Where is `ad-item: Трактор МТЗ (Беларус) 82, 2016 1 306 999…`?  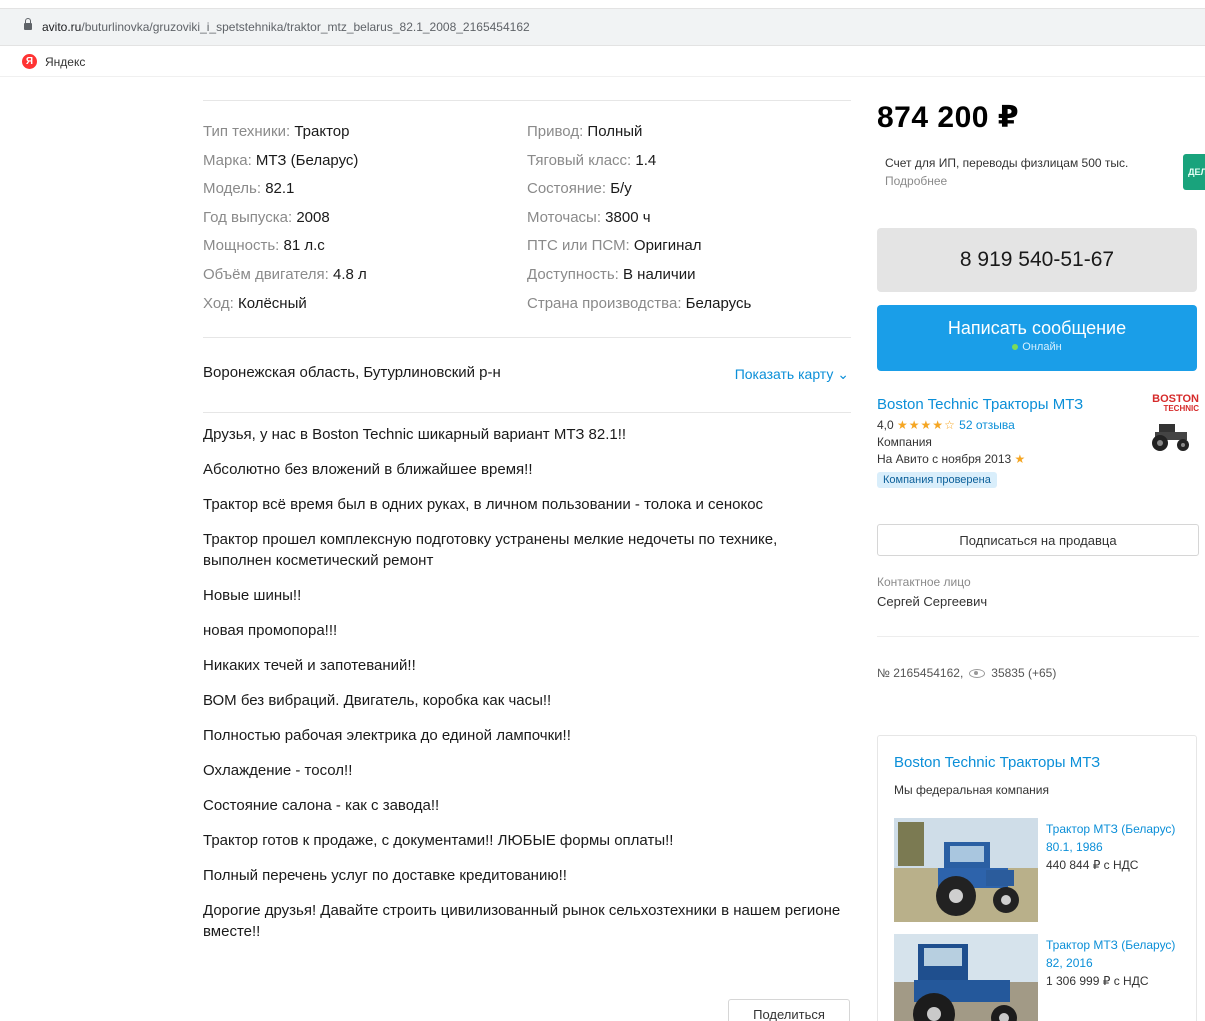
ad-item: Трактор МТЗ (Беларус) 82, 2016 1 306 999… is located at coordinates (1044, 977).